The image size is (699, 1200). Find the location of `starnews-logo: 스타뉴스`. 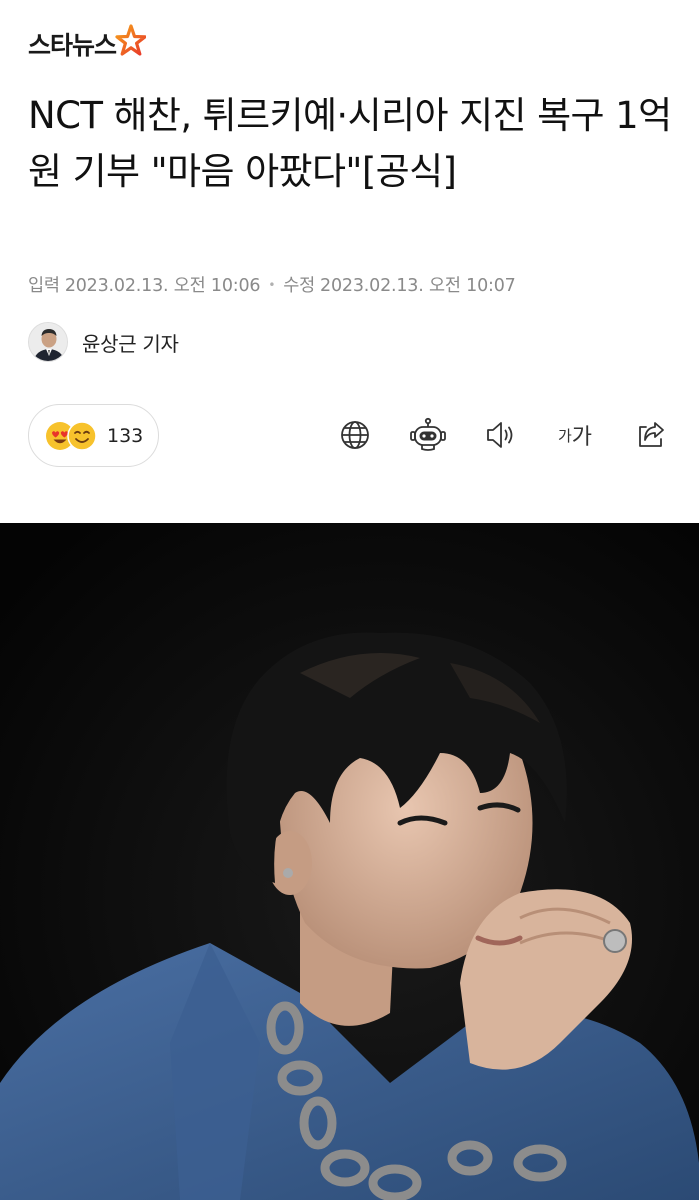

starnews-logo: 스타뉴스 is located at coordinates (87, 44).